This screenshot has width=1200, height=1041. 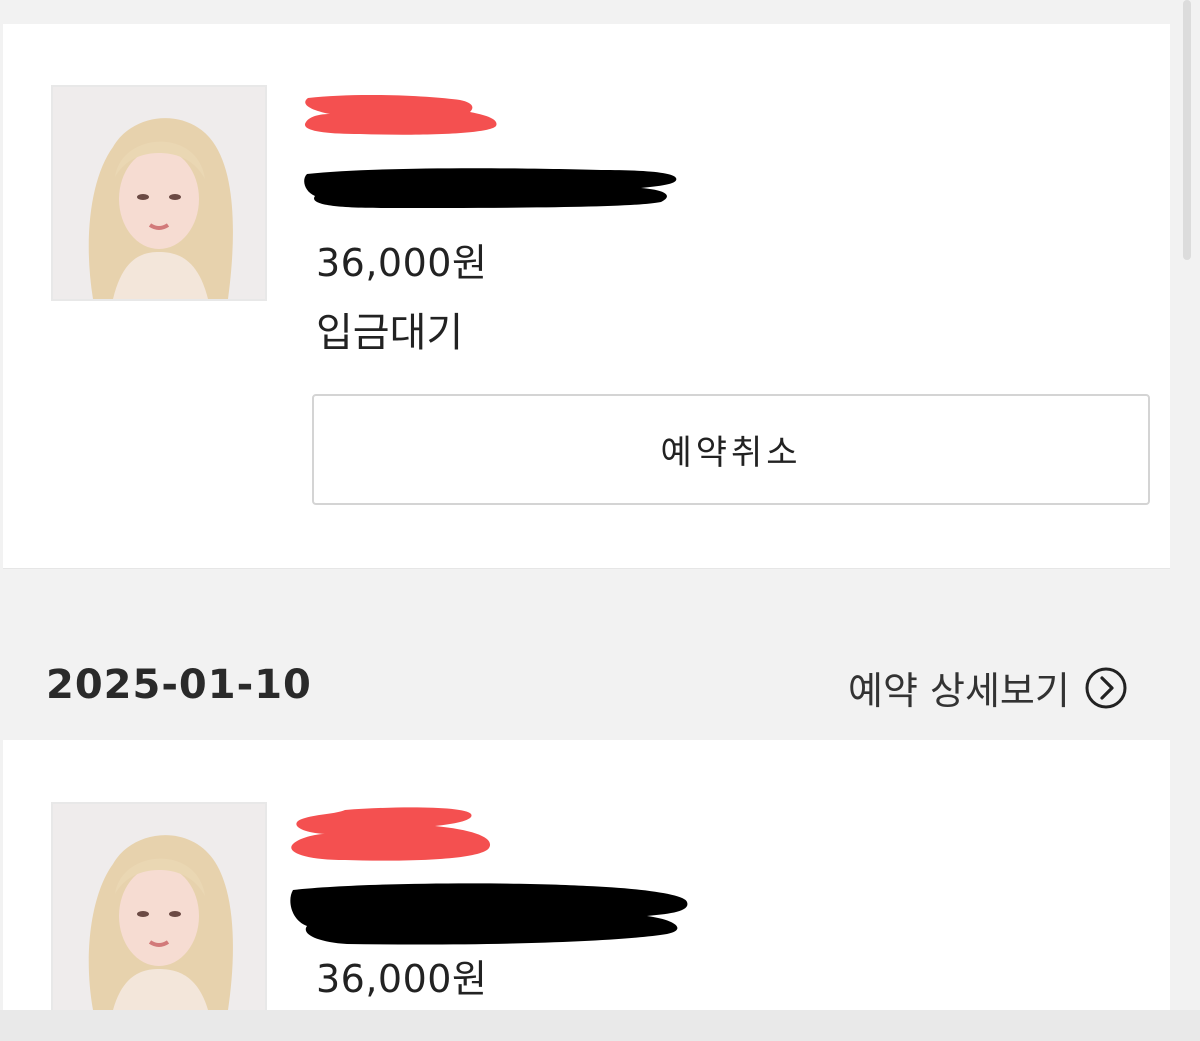 I want to click on view-details-label: 예약 상세보기, so click(x=959, y=691).